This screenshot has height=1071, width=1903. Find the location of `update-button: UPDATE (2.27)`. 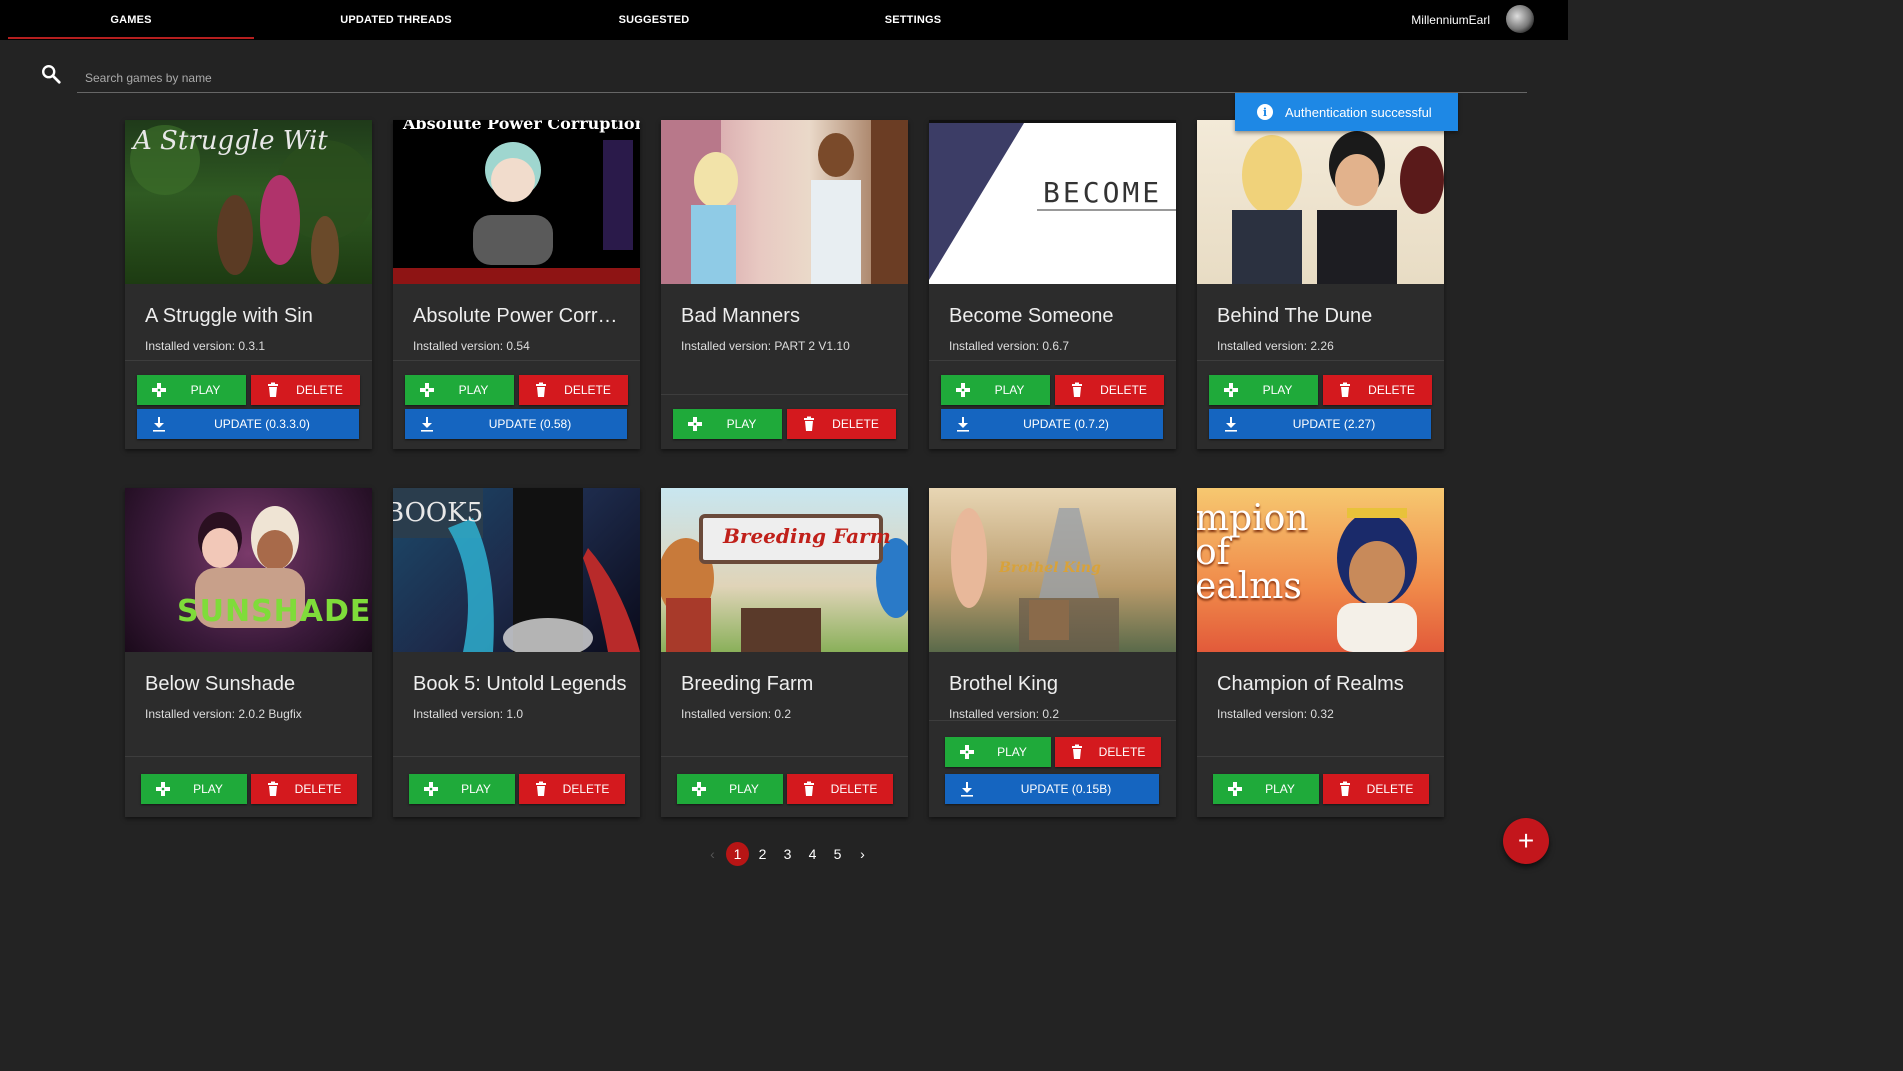

update-button: UPDATE (2.27) is located at coordinates (1320, 424).